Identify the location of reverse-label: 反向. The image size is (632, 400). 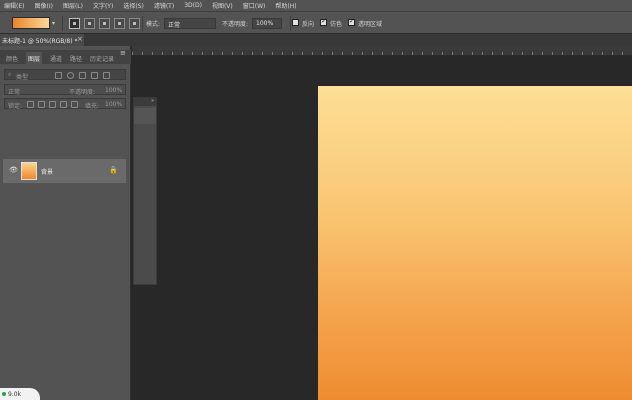
(308, 24).